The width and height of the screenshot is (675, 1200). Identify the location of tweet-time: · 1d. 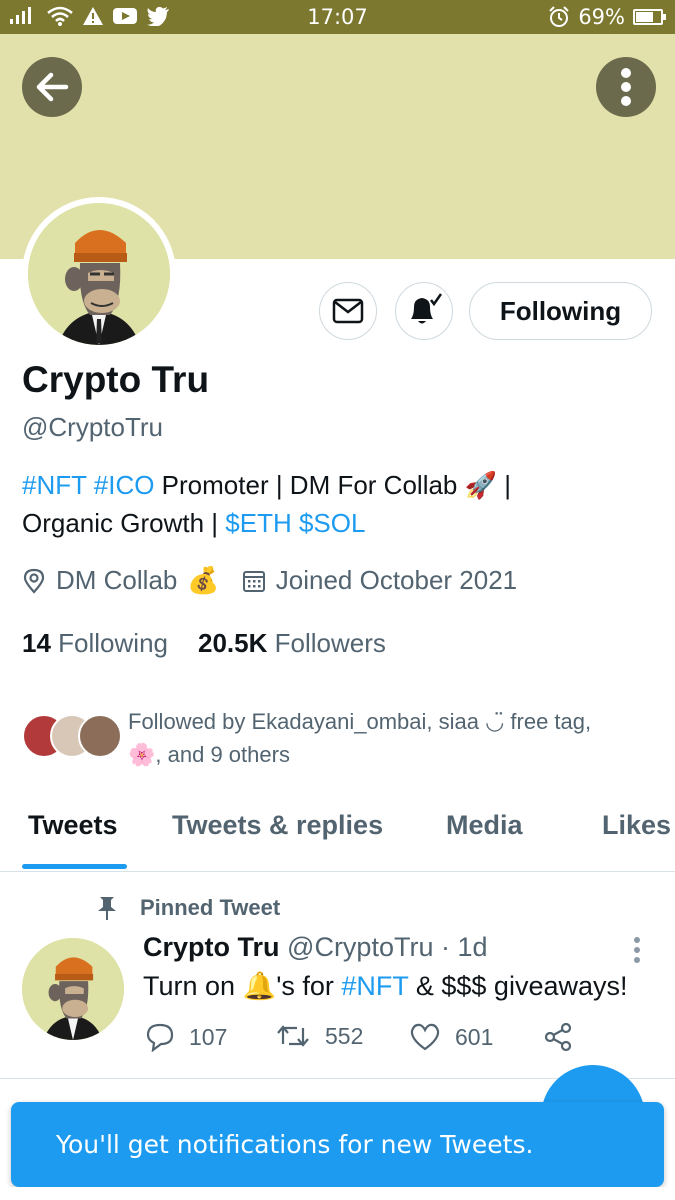
(460, 947).